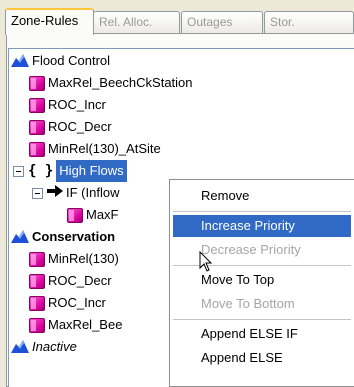 The image size is (354, 387). I want to click on tree-node-conservation: Conservation, so click(63, 237).